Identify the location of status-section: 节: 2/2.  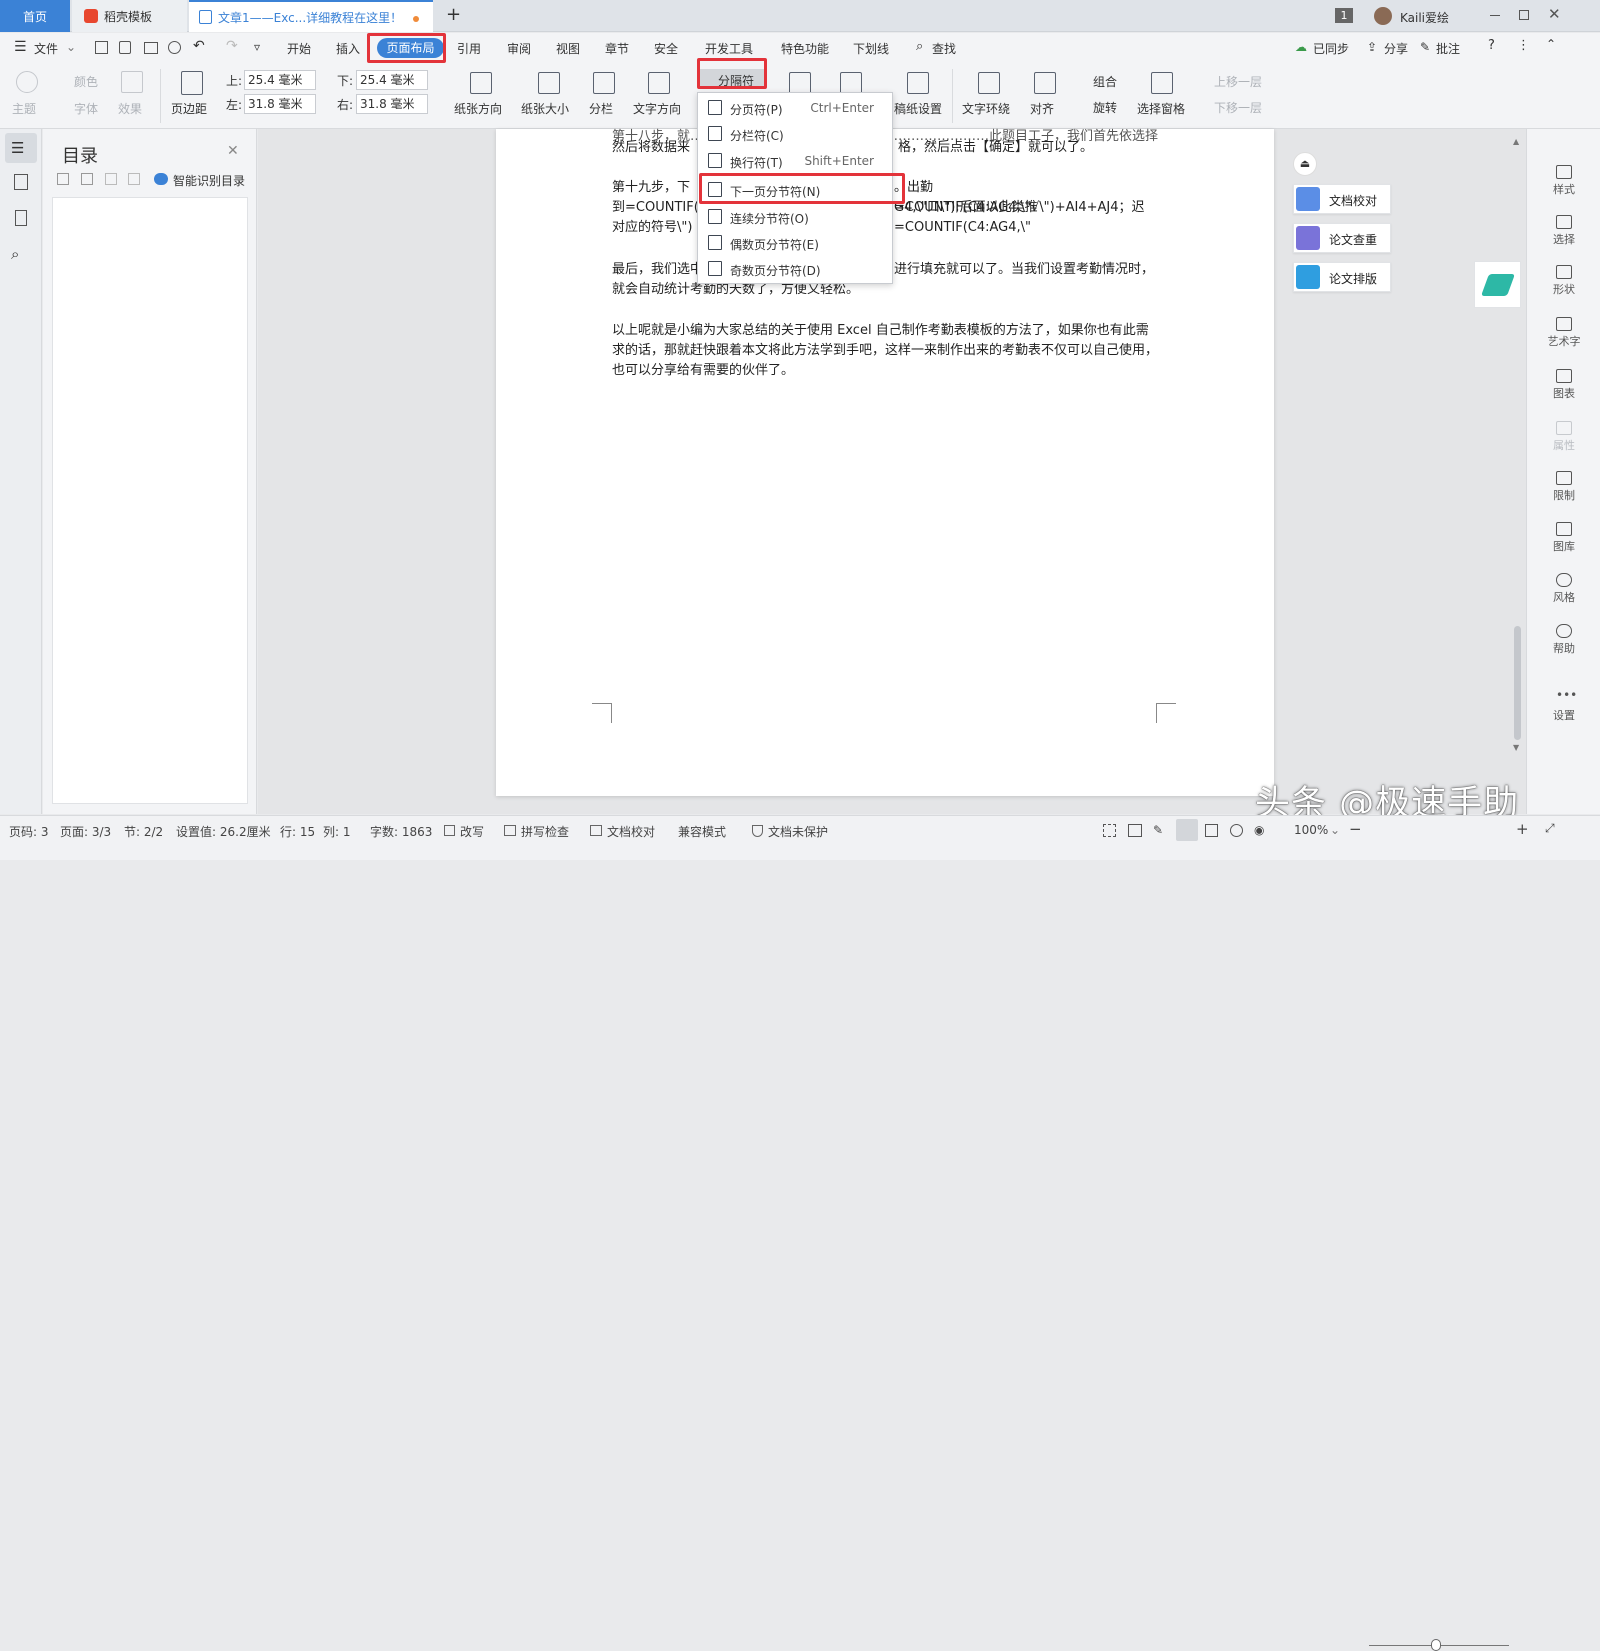
(143, 831).